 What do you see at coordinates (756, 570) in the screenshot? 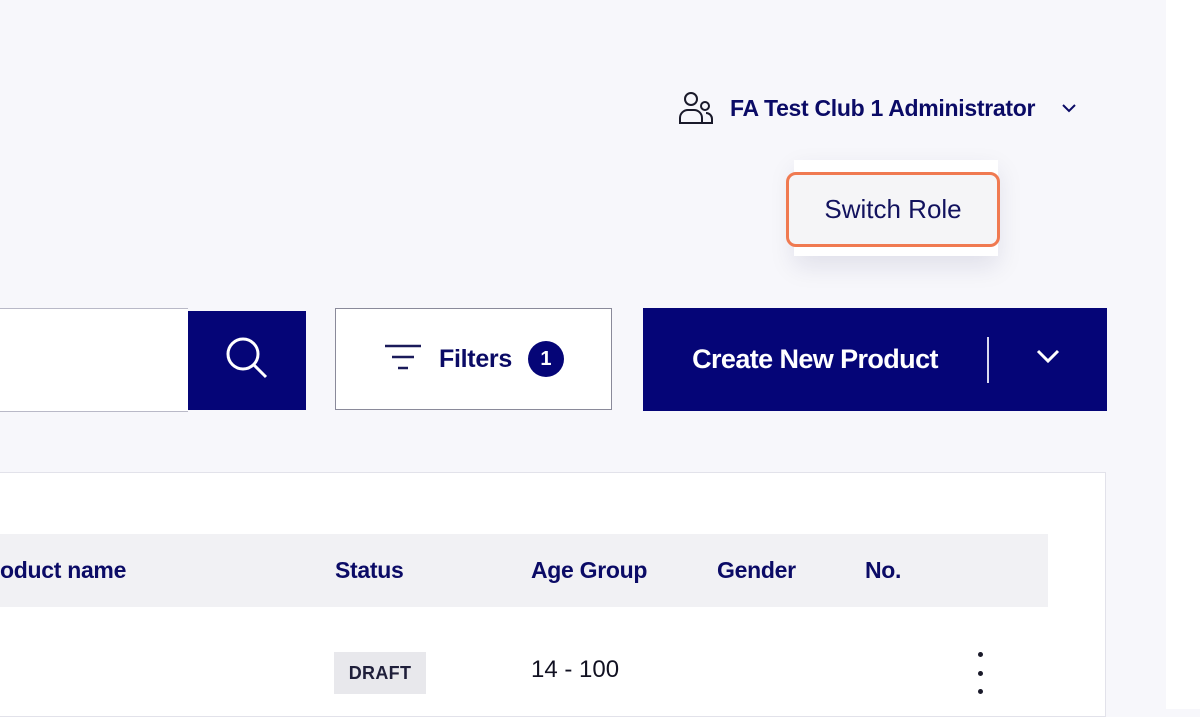
I see `column-header-gender: Gender` at bounding box center [756, 570].